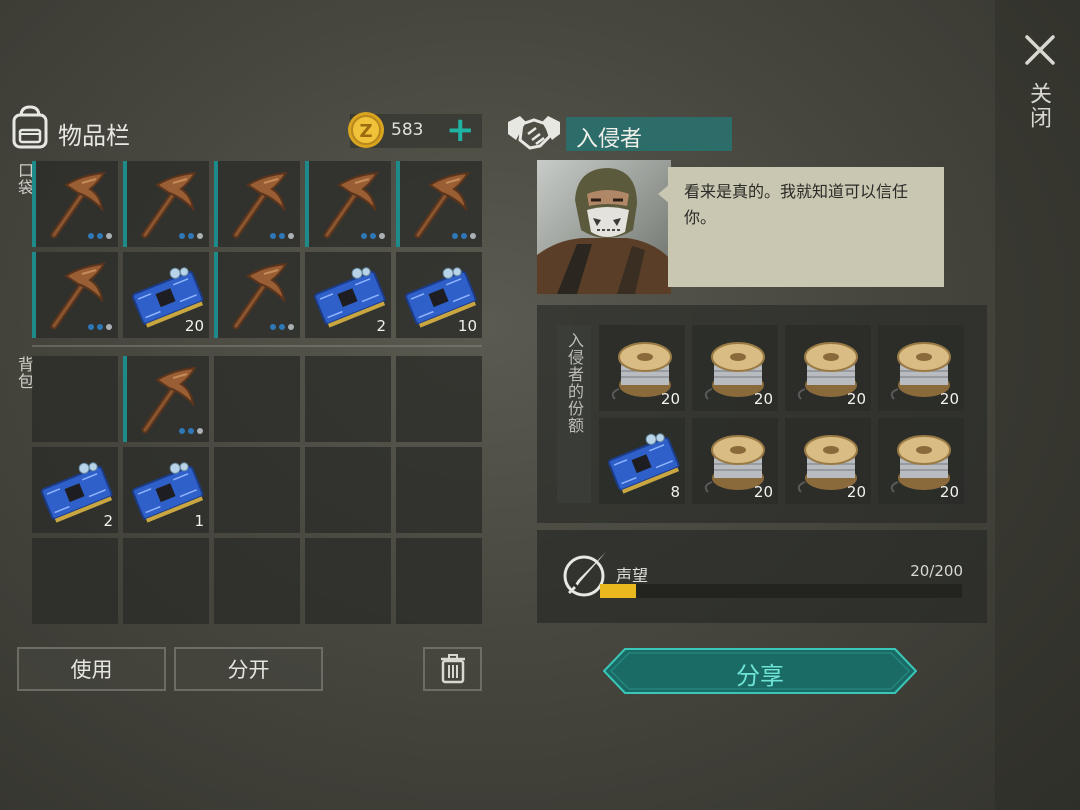 The height and width of the screenshot is (810, 1080). Describe the element at coordinates (642, 461) in the screenshot. I see `offer-slot: 8` at that location.